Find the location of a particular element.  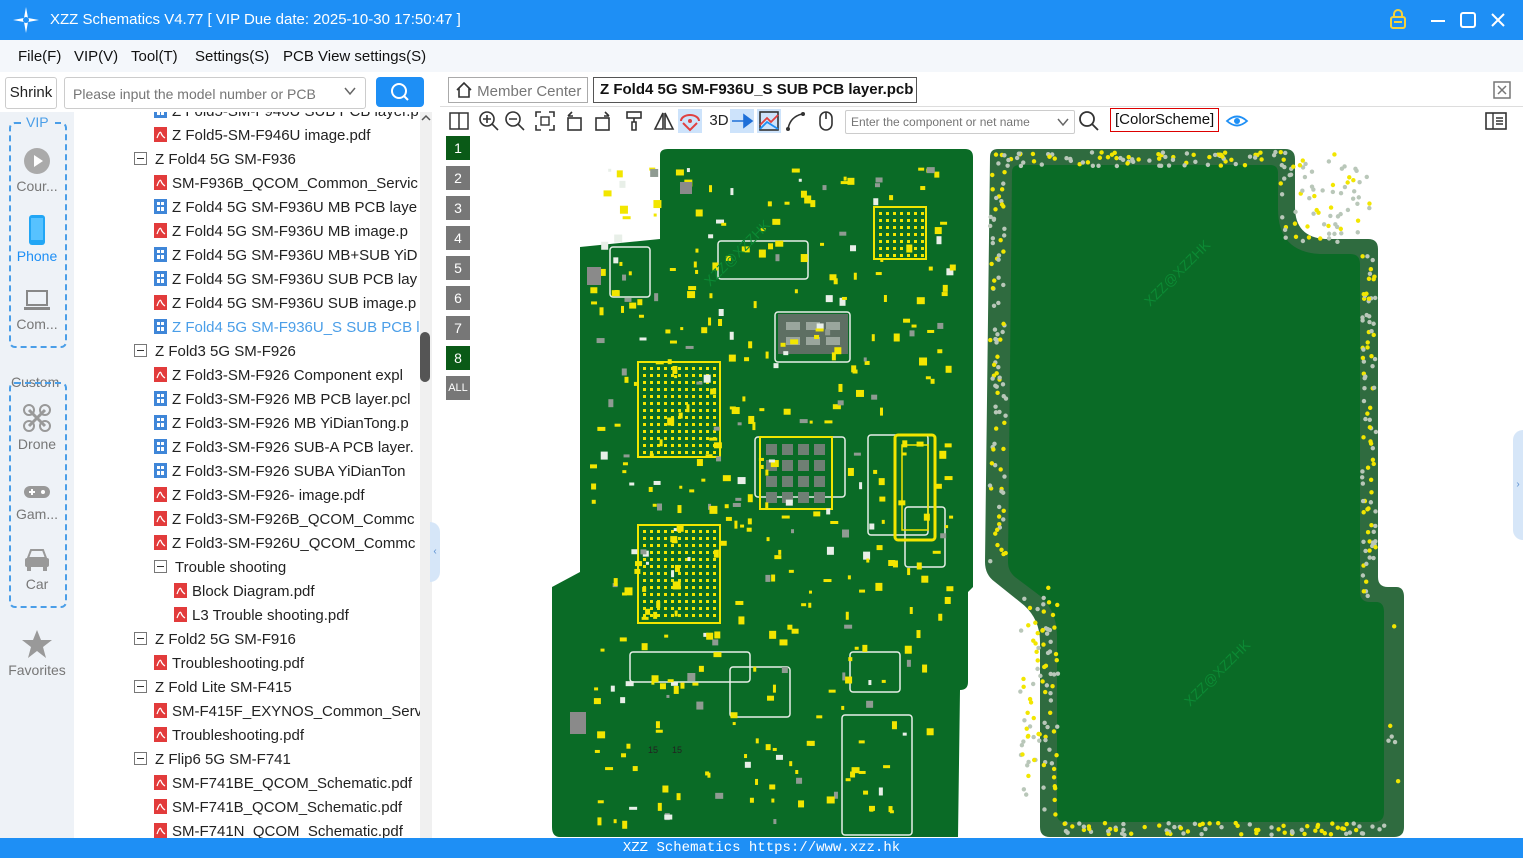

tree-file: Z Fold4 5G SM-F936U SUB PCB lay is located at coordinates (285, 280).